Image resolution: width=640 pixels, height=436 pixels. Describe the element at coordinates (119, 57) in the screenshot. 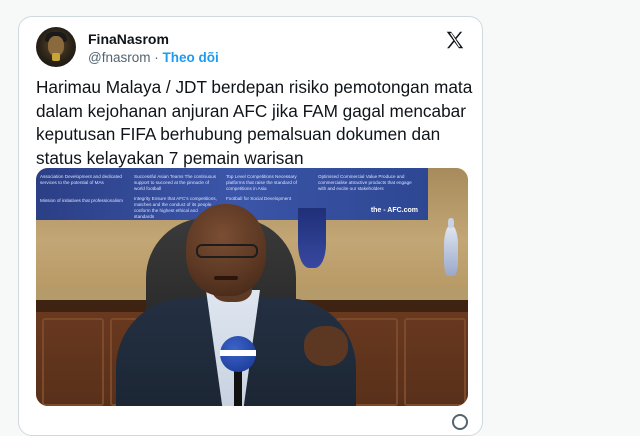

I see `author-handle: @fnasrom` at that location.